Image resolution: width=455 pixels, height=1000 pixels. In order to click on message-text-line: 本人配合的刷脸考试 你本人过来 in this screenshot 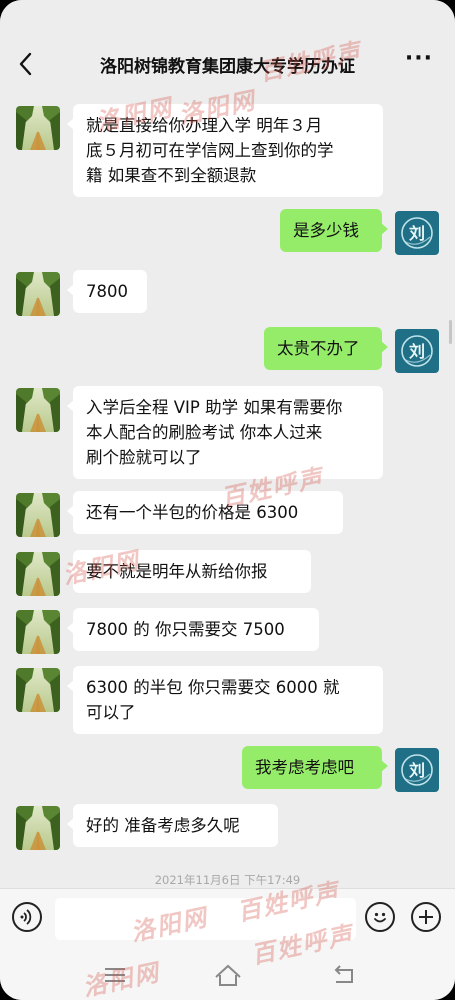, I will do `click(204, 432)`.